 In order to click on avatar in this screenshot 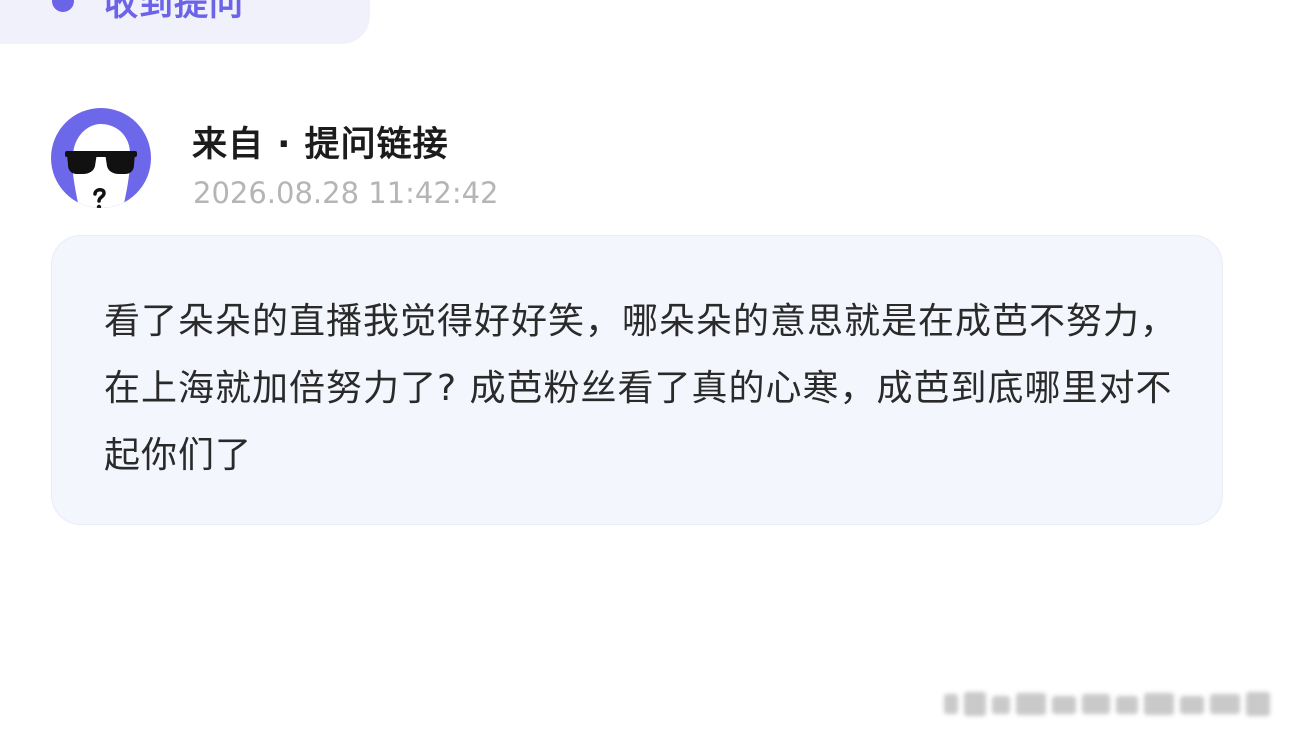, I will do `click(101, 158)`.